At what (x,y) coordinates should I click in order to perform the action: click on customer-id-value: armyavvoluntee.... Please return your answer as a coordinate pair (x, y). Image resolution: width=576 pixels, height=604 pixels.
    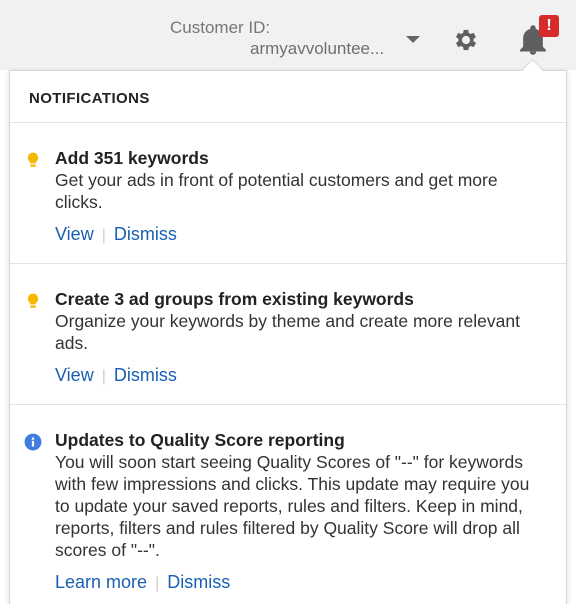
    Looking at the image, I should click on (317, 48).